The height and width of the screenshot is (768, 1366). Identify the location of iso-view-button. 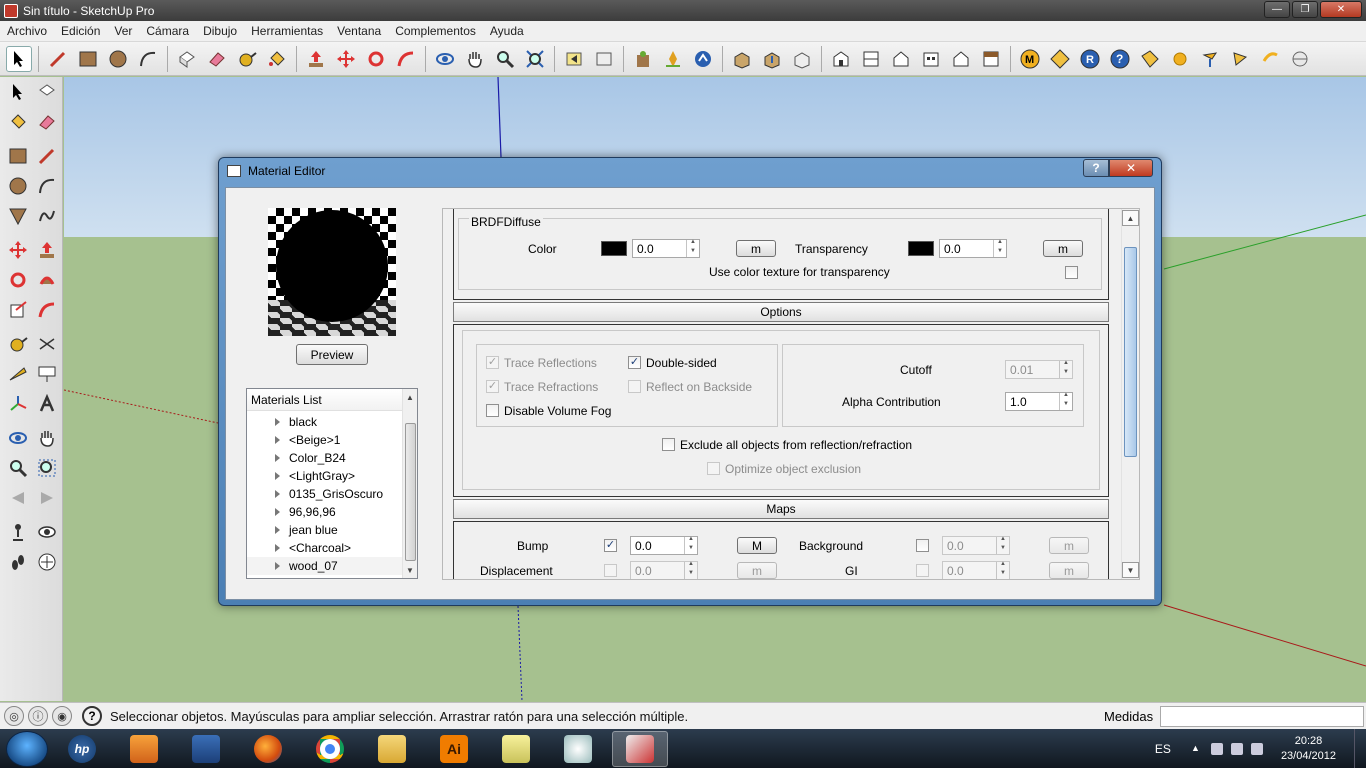
(841, 59).